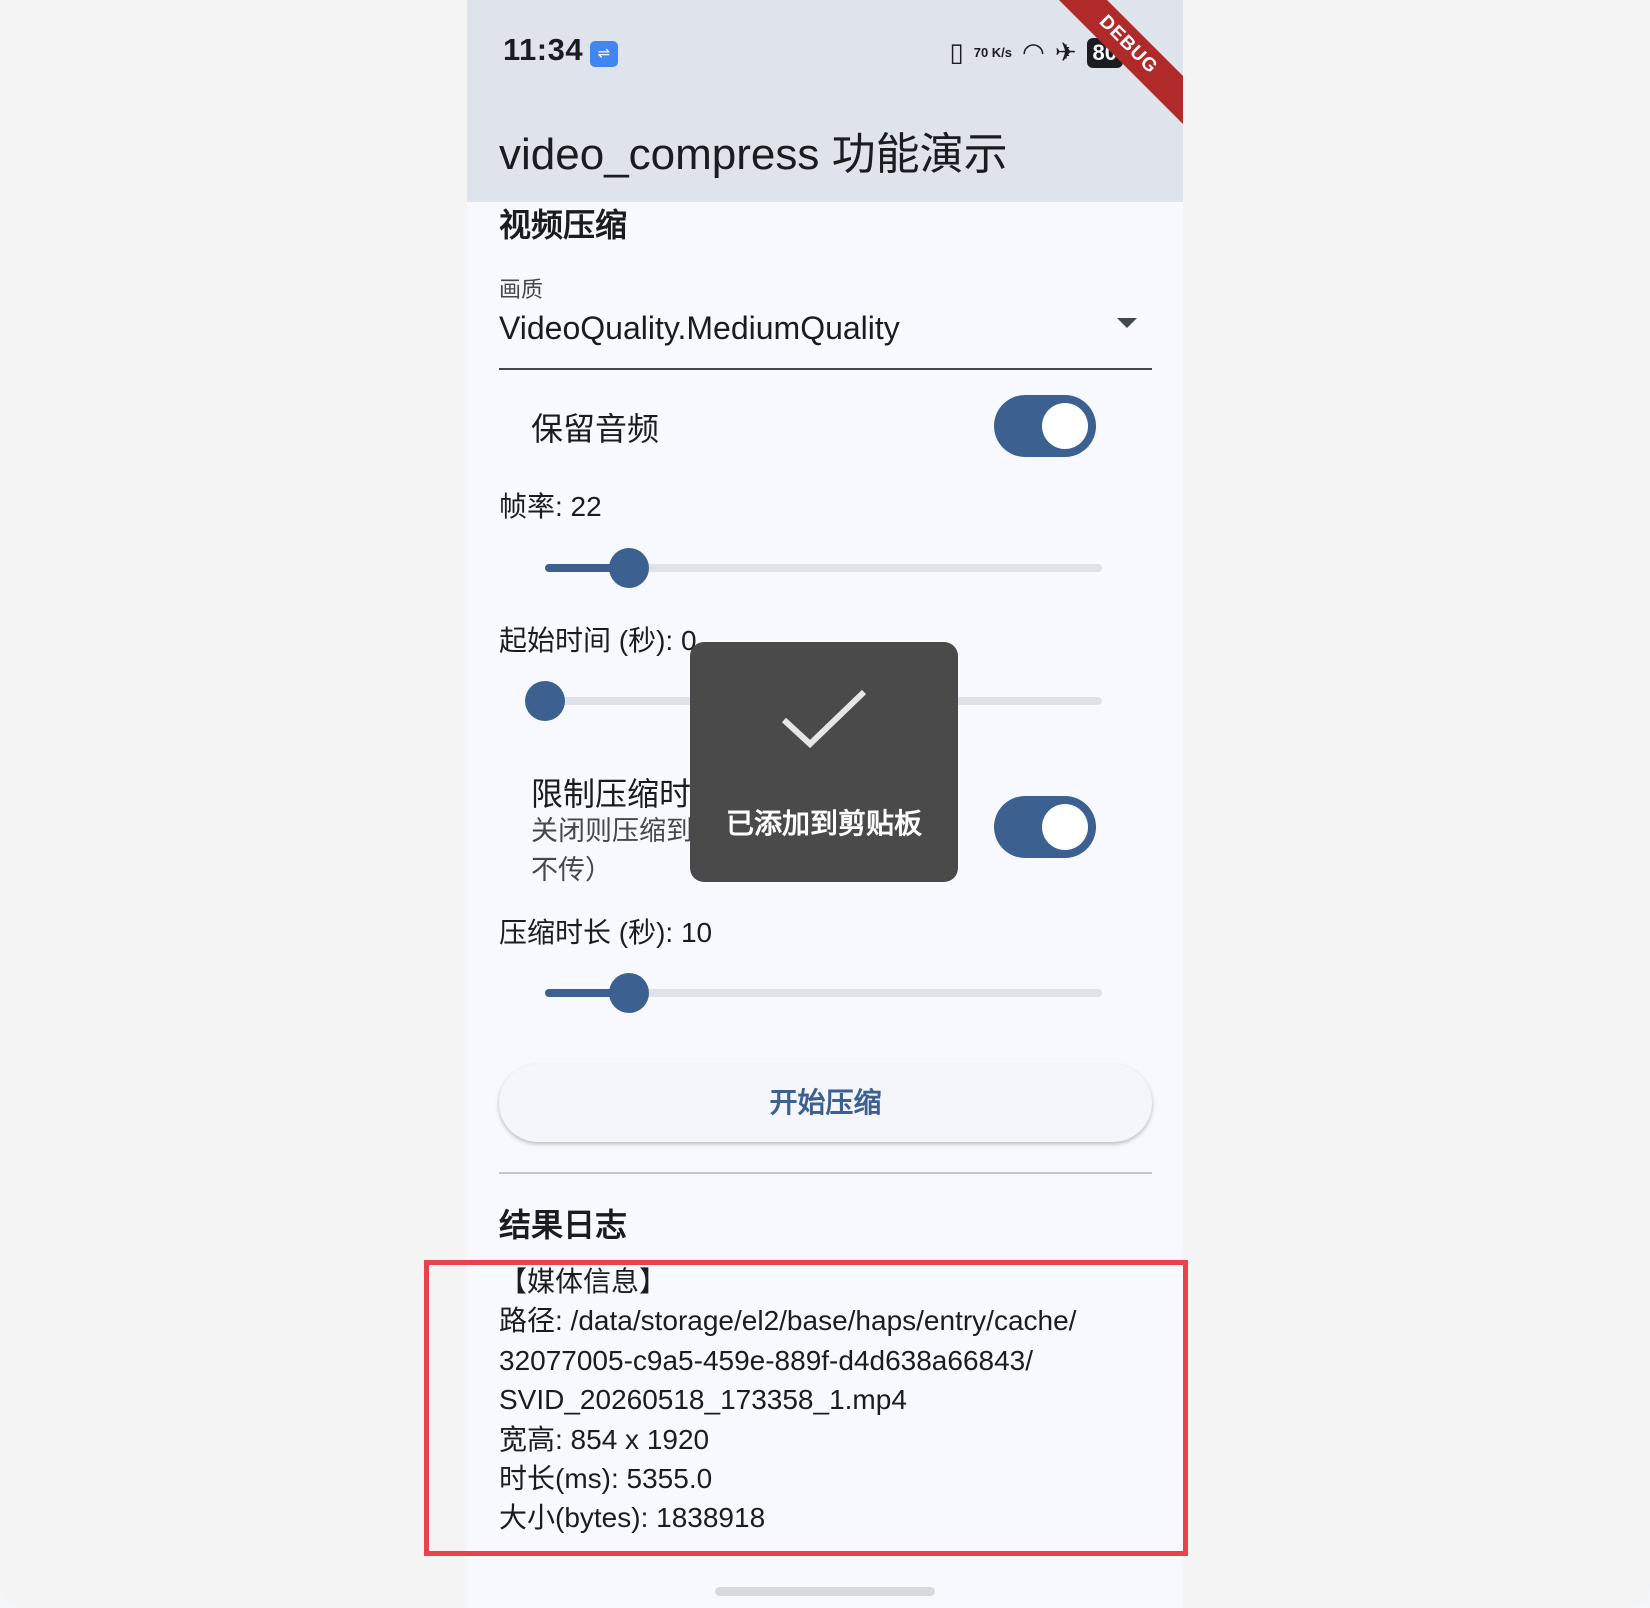  I want to click on toast-message: 已添加到剪贴板, so click(823, 823).